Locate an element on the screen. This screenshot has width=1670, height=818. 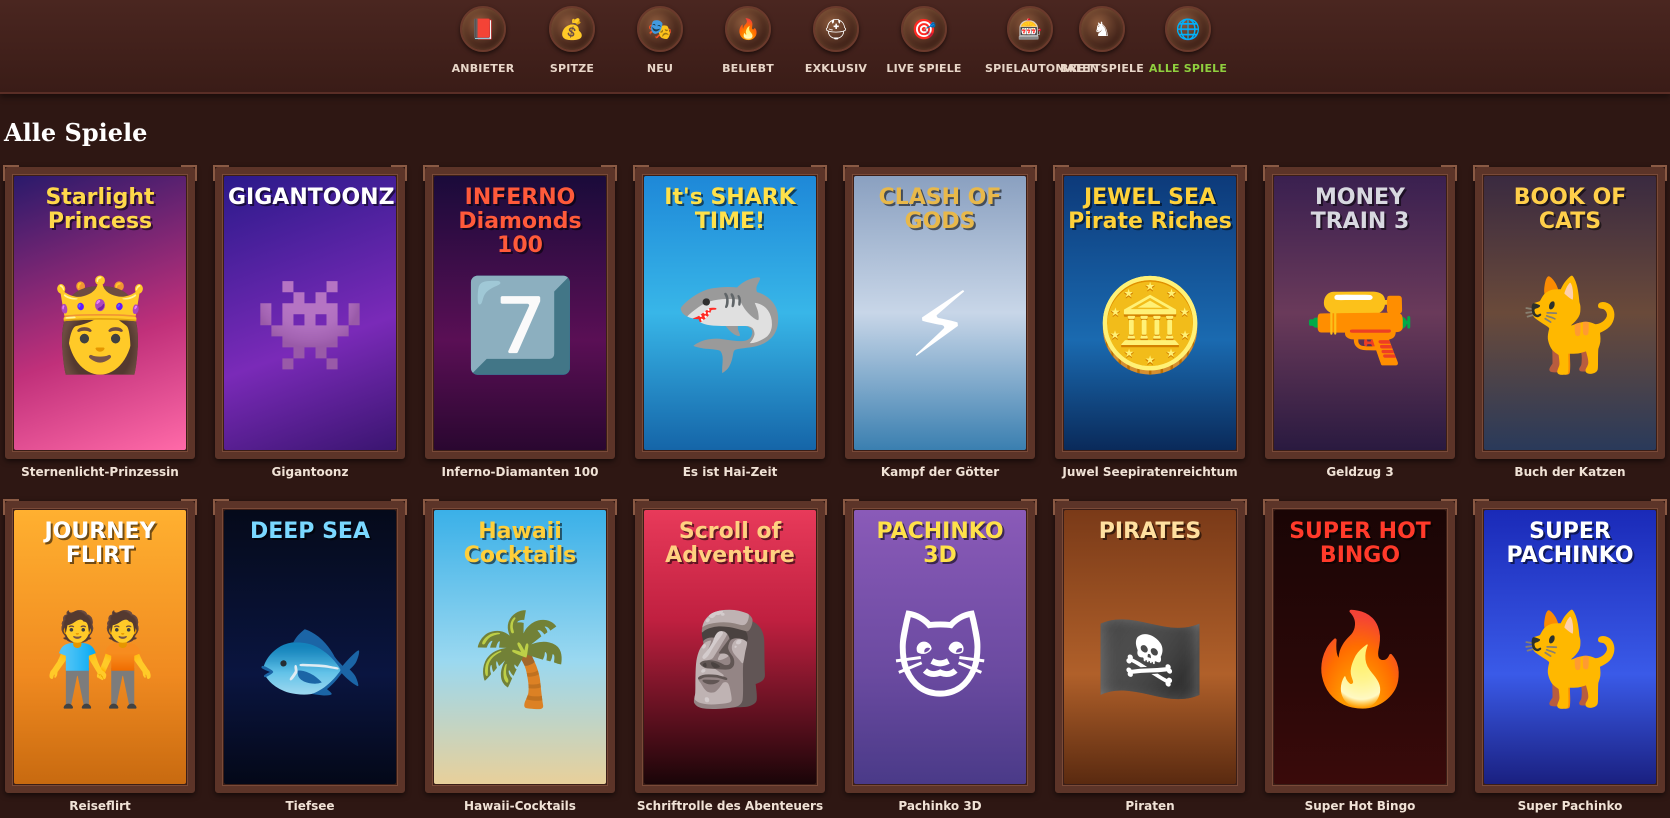
nav-label: SPITZE is located at coordinates (572, 68).